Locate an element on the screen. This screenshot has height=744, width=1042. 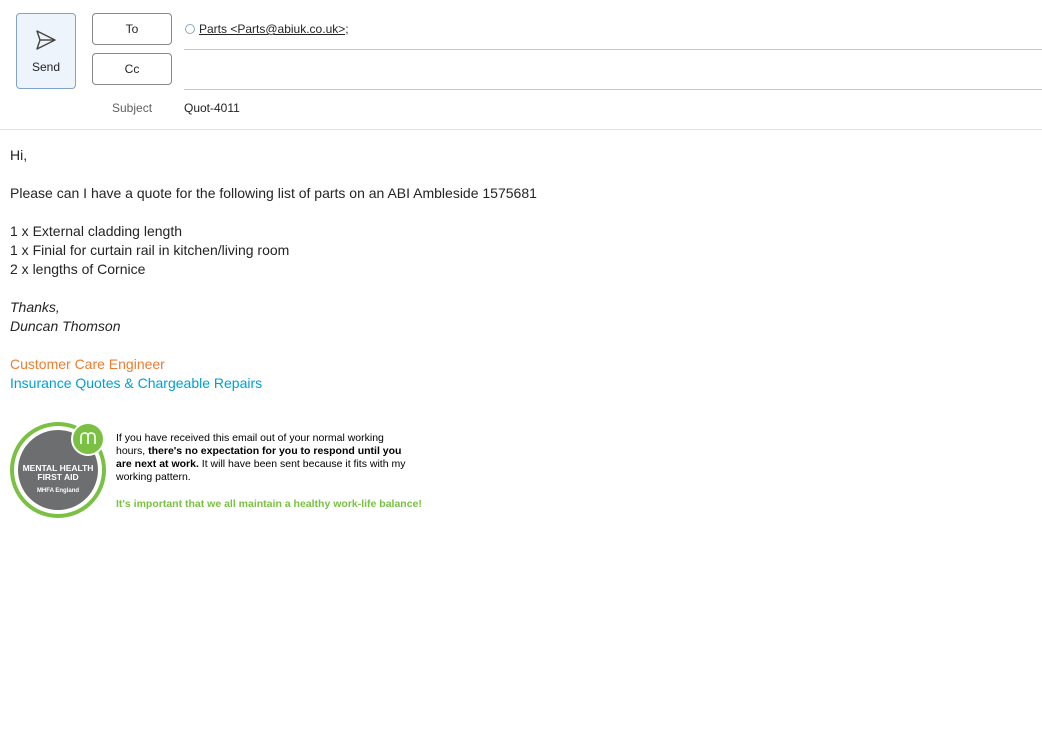
sender-name: Duncan Thomson is located at coordinates (65, 326).